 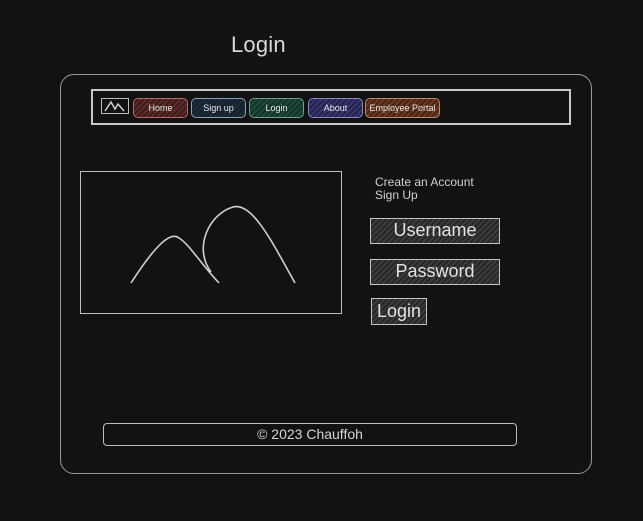 What do you see at coordinates (115, 106) in the screenshot?
I see `mountain-logo-icon` at bounding box center [115, 106].